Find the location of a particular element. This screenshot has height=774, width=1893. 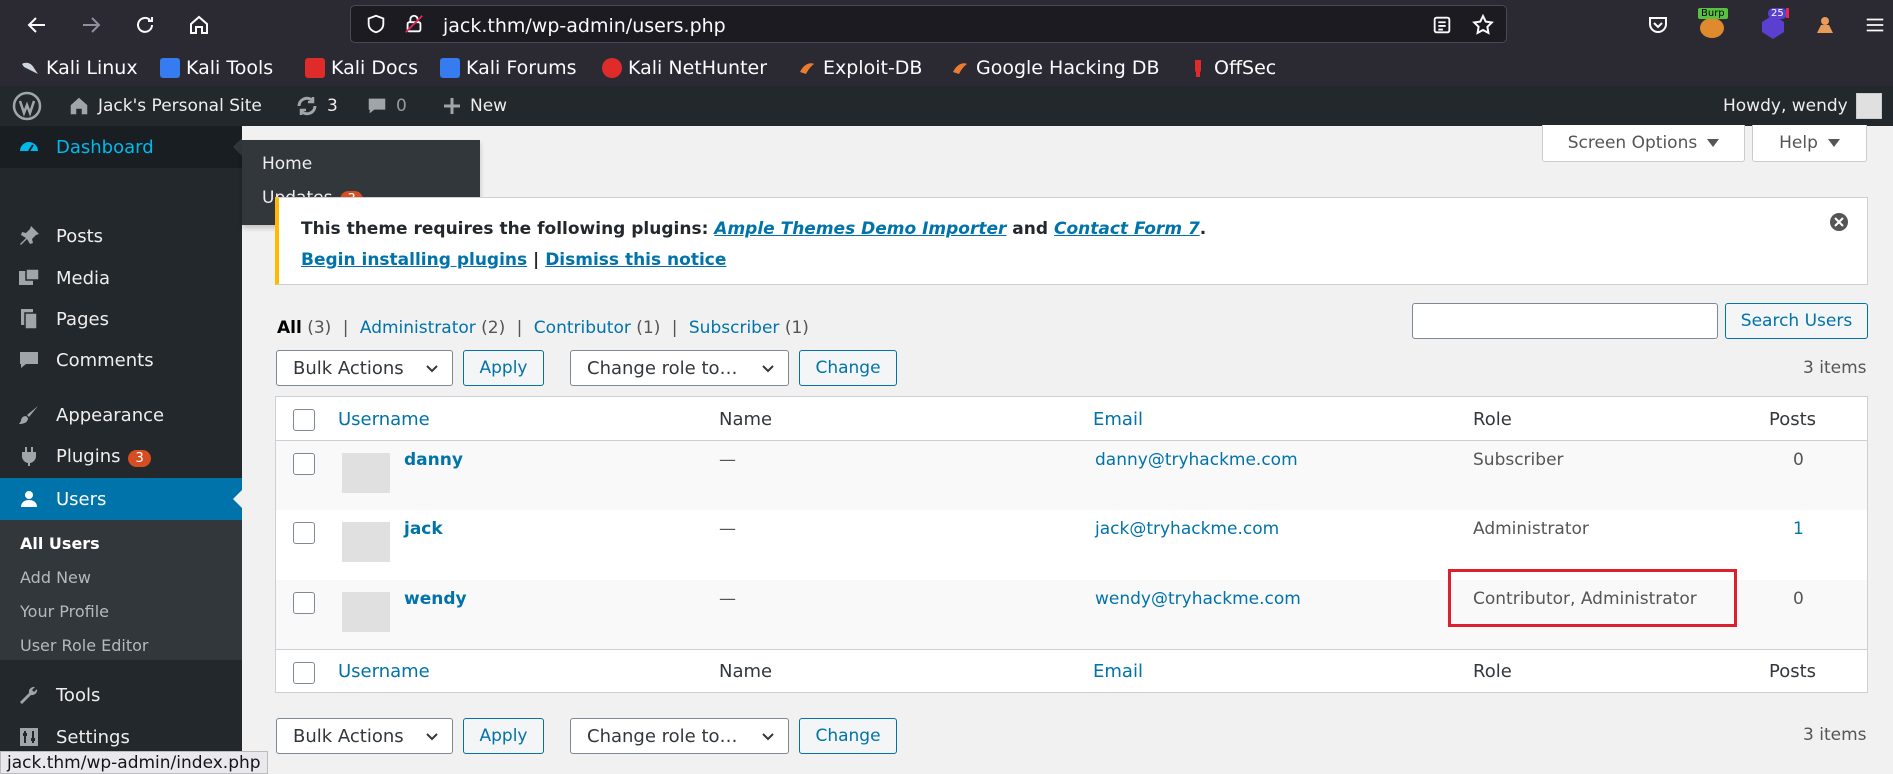

wordpress-logo-icon is located at coordinates (27, 106).